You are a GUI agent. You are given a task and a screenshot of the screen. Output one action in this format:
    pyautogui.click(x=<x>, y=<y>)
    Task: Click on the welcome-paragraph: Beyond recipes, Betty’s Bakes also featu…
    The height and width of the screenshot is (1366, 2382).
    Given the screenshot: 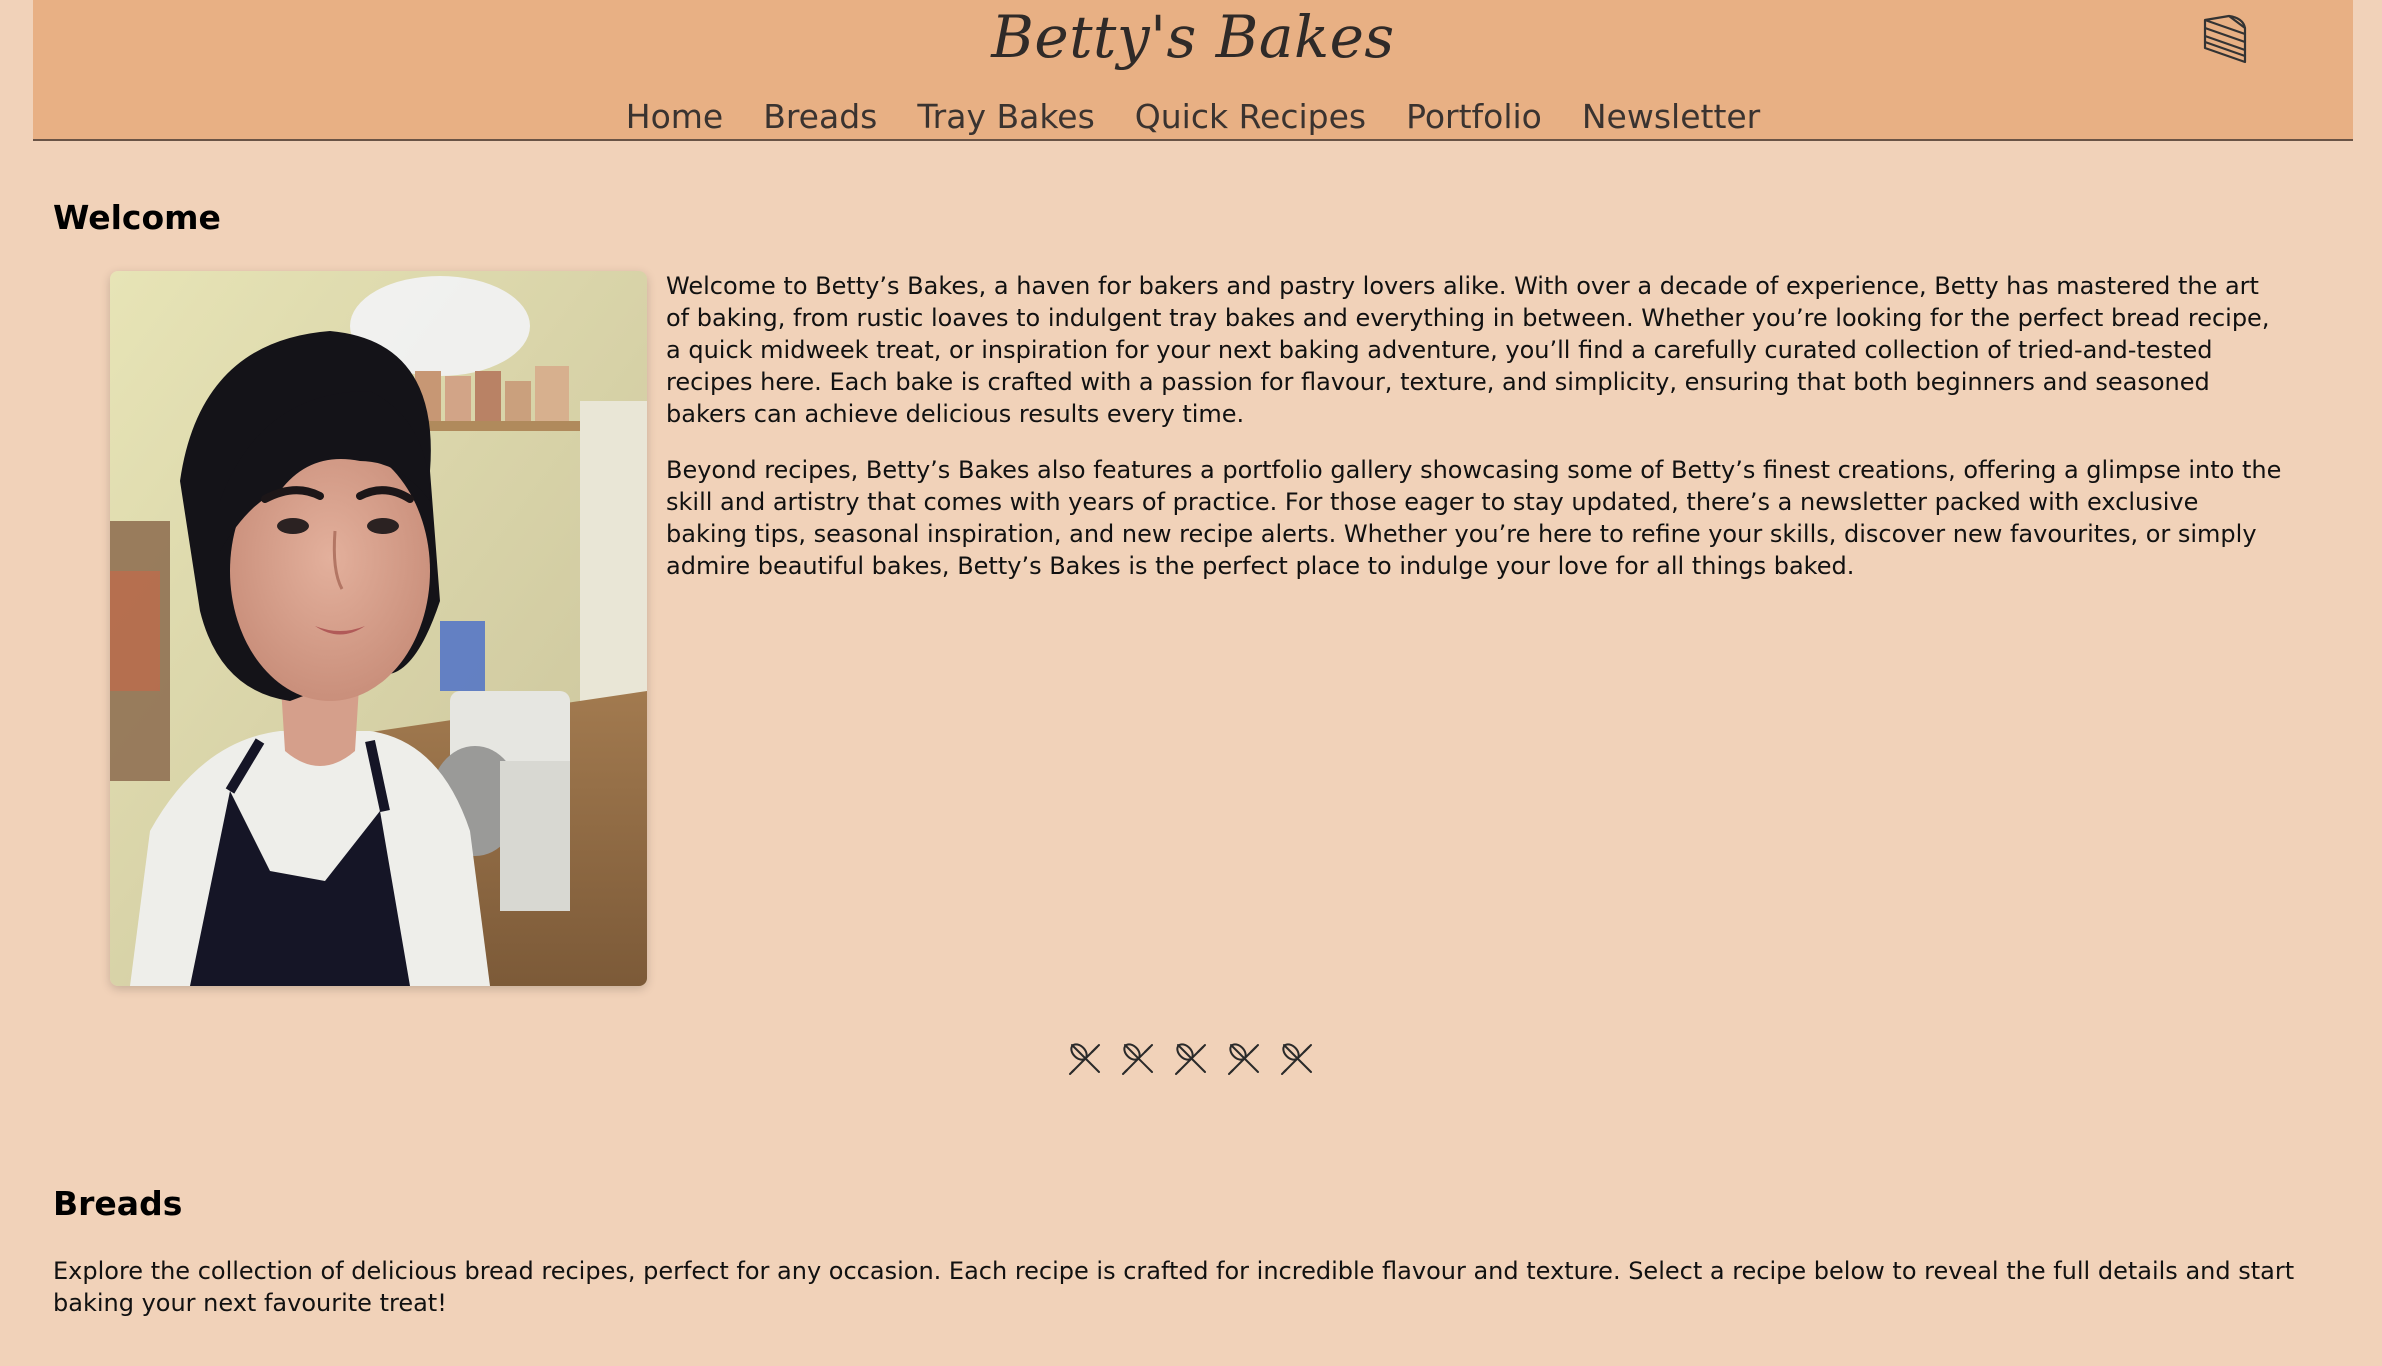 What is the action you would take?
    pyautogui.click(x=1474, y=518)
    